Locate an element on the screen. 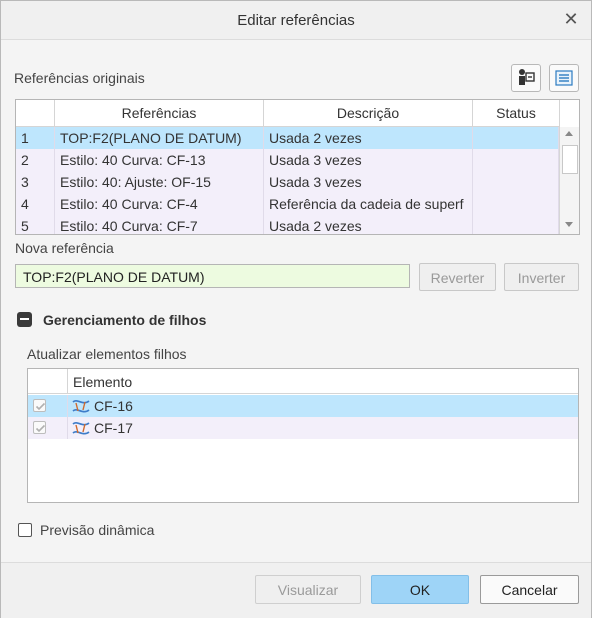 The image size is (592, 618). reference-viewer-icon is located at coordinates (527, 77).